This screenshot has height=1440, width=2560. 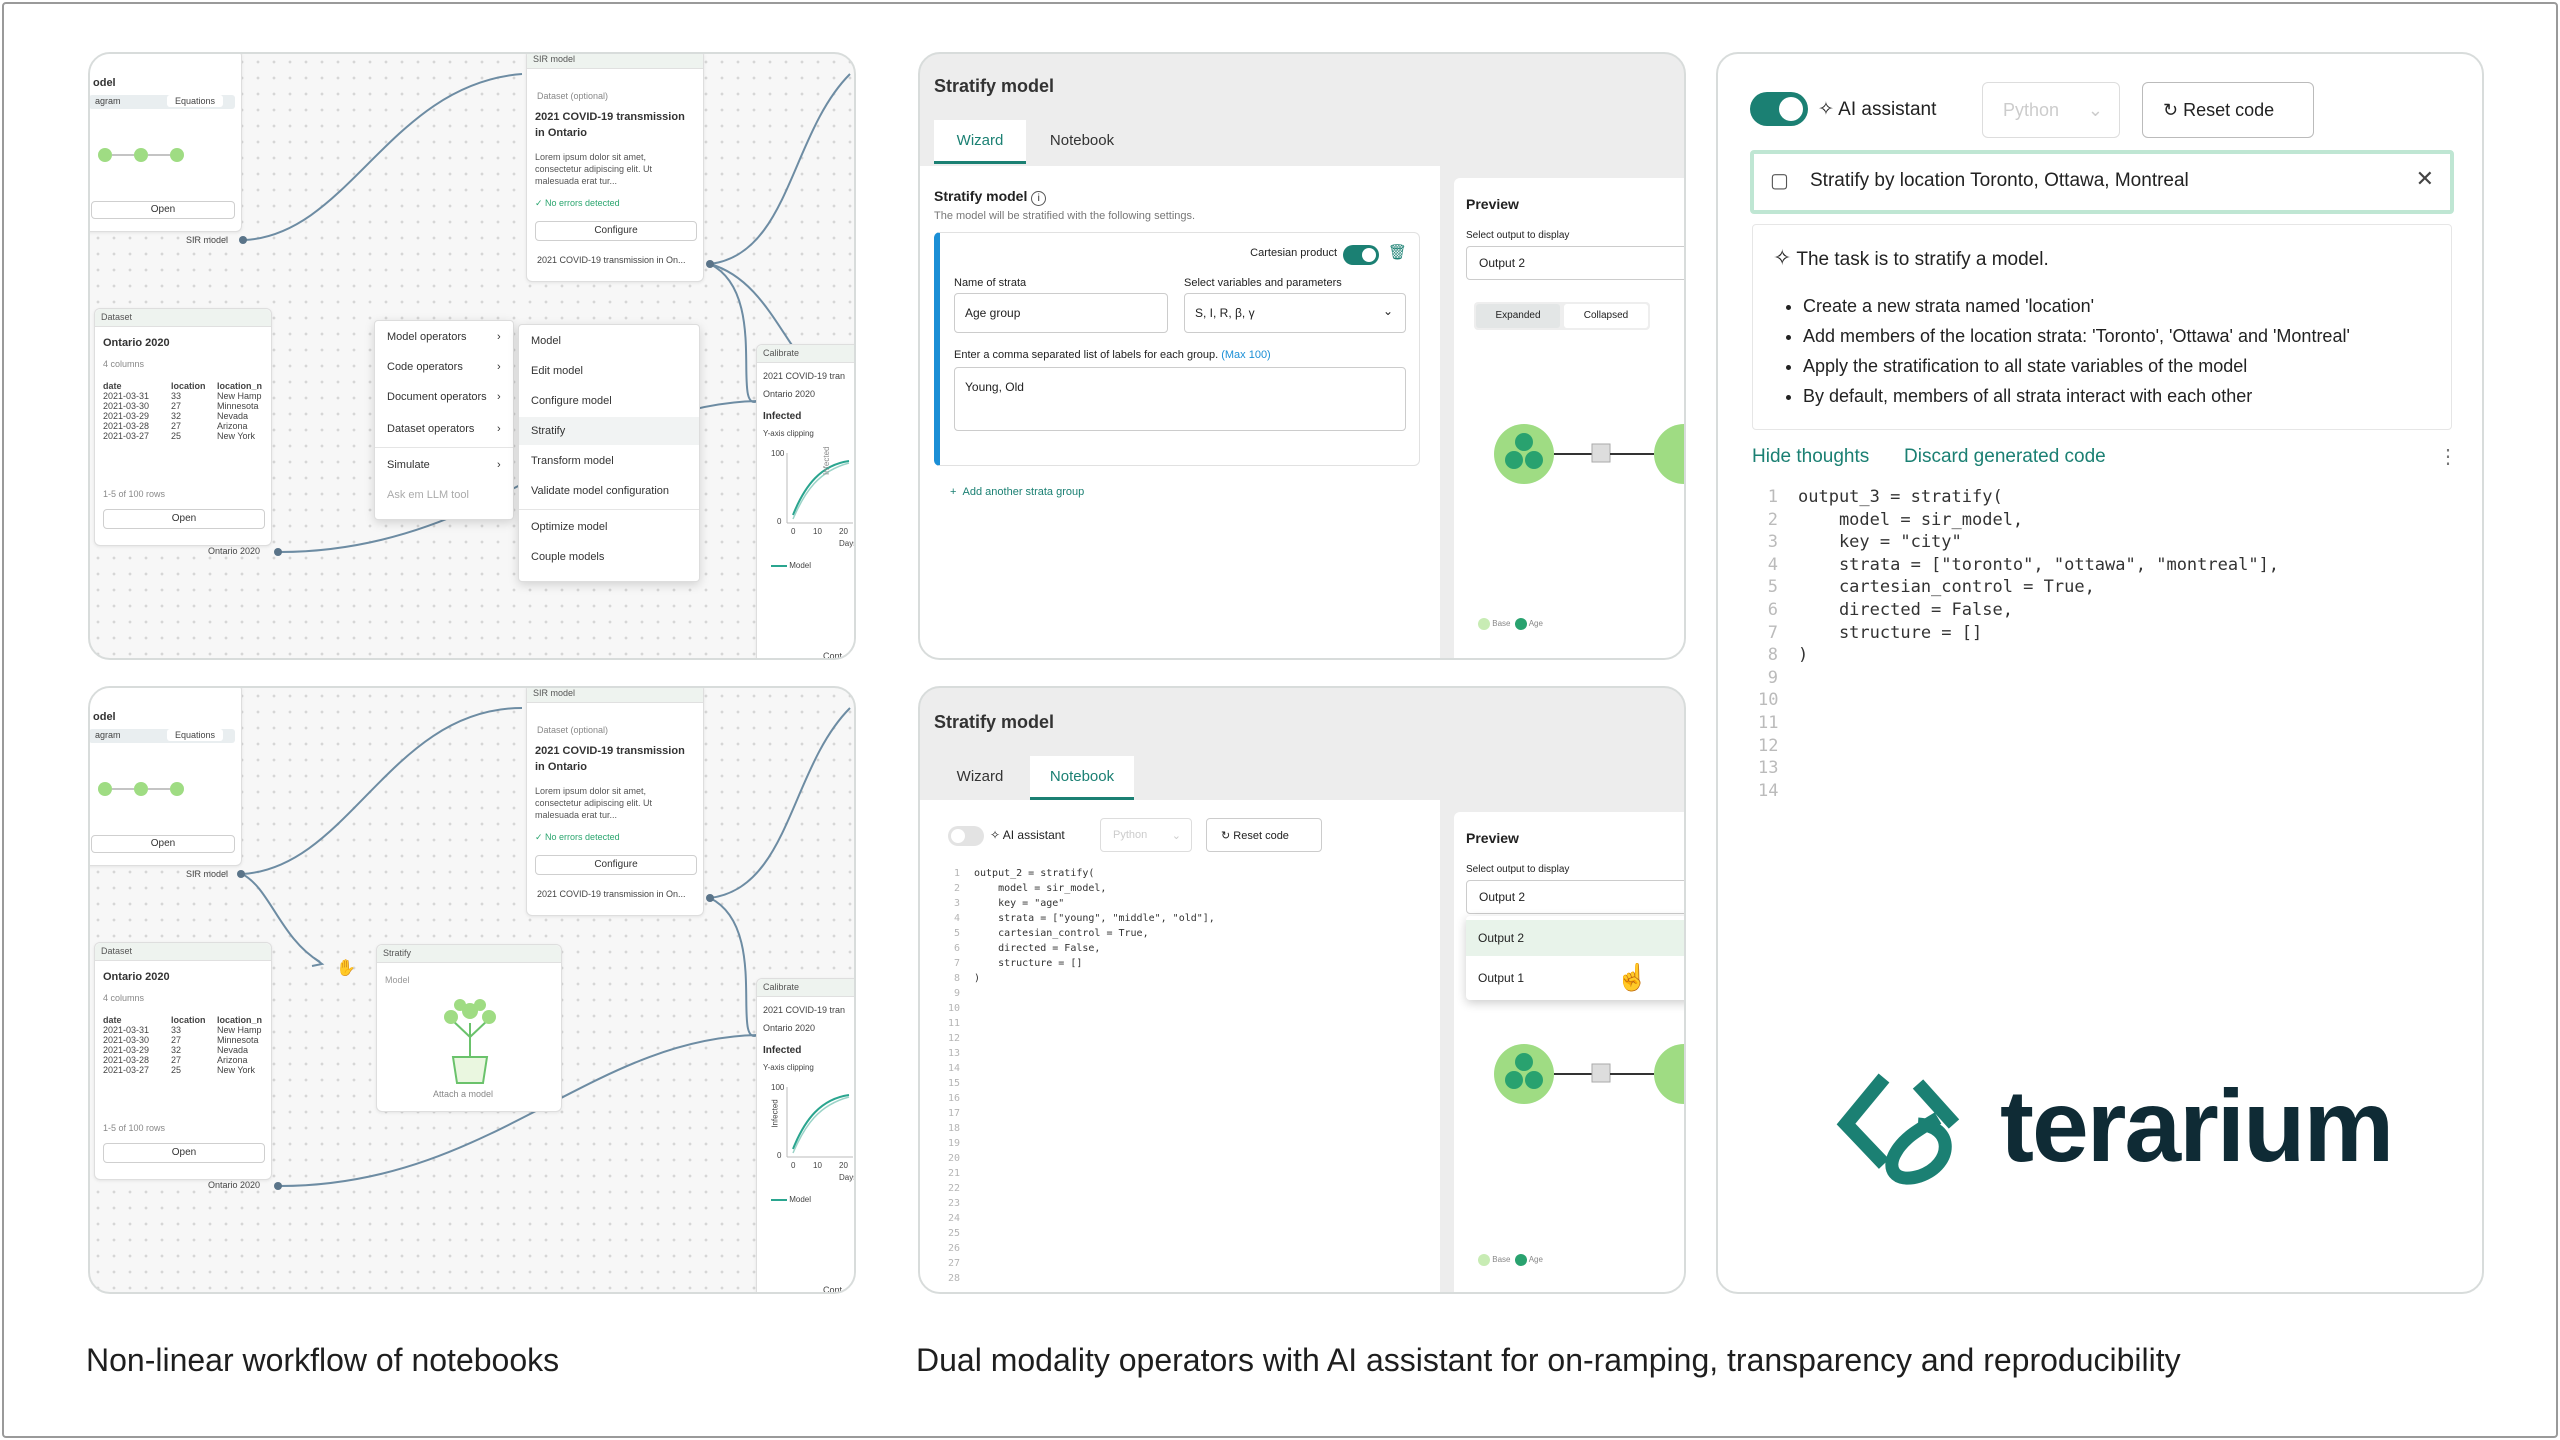 I want to click on line-number: 23, so click(x=953, y=1203).